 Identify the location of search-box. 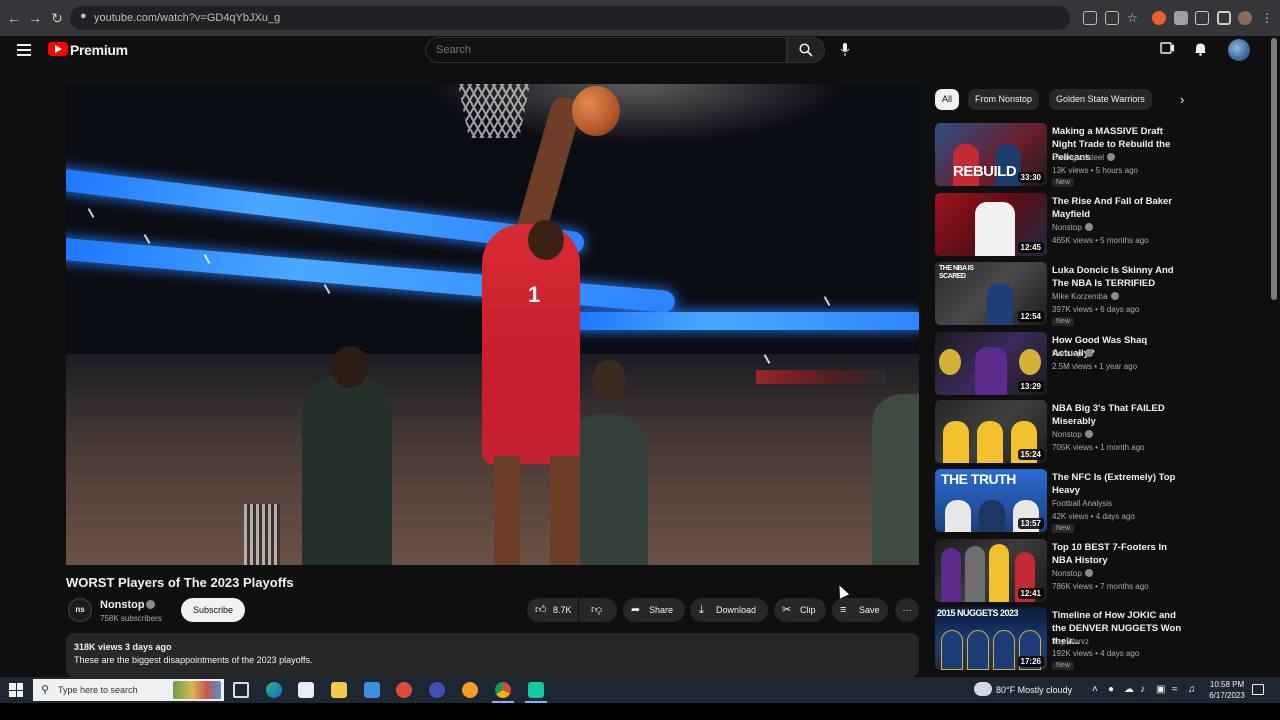
(606, 50).